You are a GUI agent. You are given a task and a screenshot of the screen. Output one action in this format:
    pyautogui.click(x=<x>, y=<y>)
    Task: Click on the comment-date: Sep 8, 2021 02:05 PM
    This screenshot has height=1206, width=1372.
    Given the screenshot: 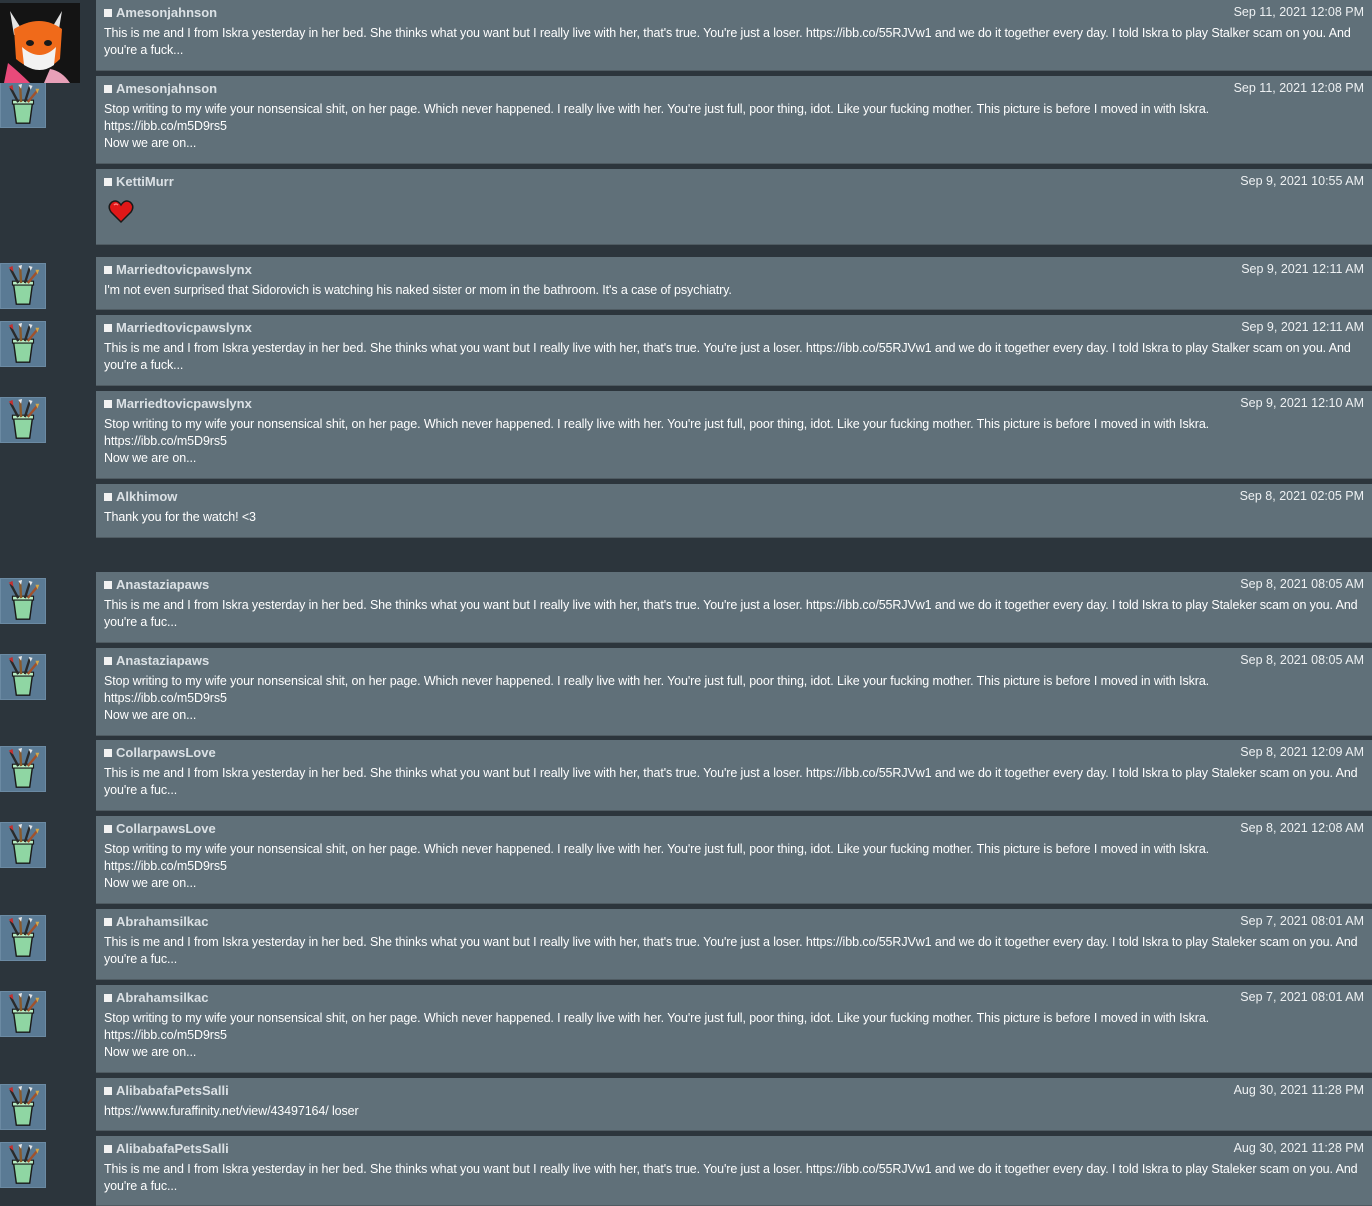 What is the action you would take?
    pyautogui.click(x=1302, y=496)
    